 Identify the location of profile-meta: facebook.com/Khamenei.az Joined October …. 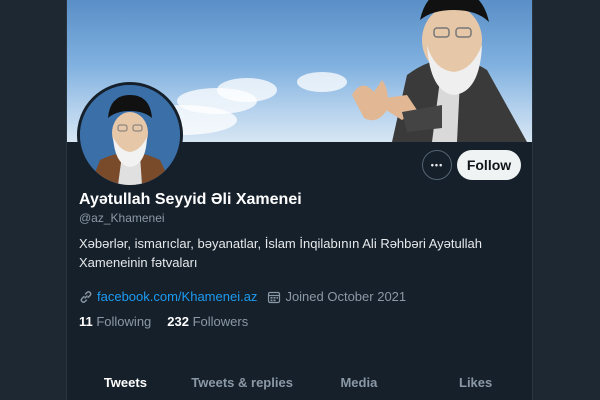
(242, 296).